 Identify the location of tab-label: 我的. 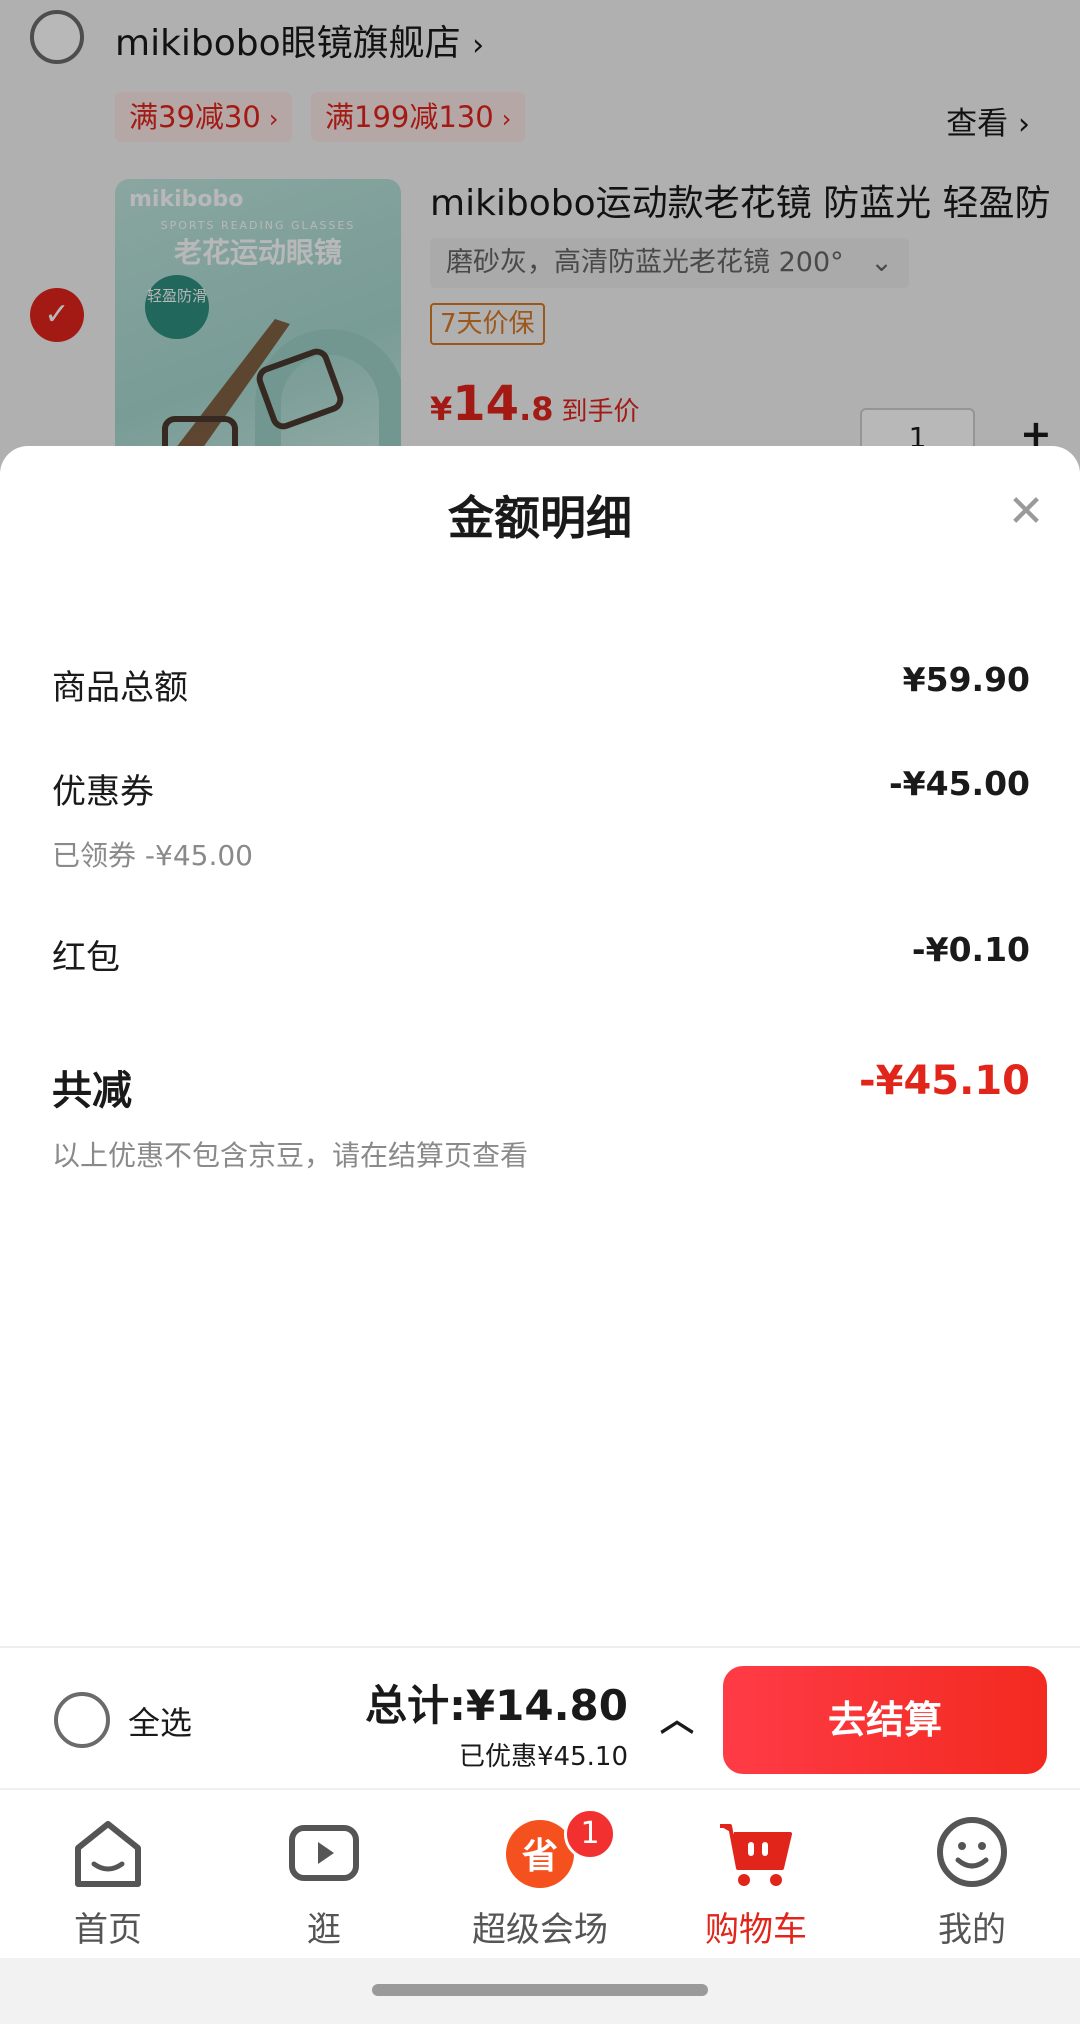
(972, 1930).